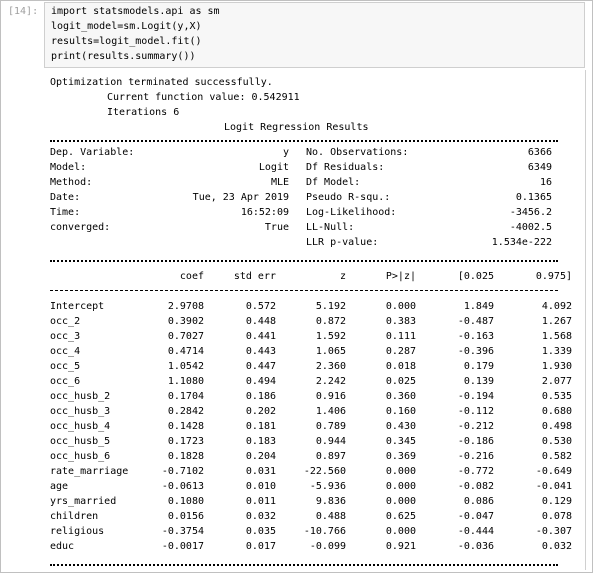 The height and width of the screenshot is (573, 593). What do you see at coordinates (556, 321) in the screenshot?
I see `row-value: 1.267` at bounding box center [556, 321].